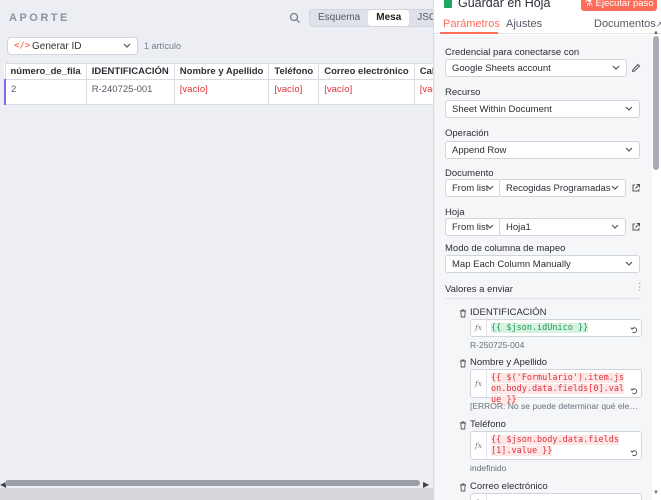 This screenshot has width=661, height=500. What do you see at coordinates (540, 328) in the screenshot?
I see `expression-text: {{ $json.idUnico }}` at bounding box center [540, 328].